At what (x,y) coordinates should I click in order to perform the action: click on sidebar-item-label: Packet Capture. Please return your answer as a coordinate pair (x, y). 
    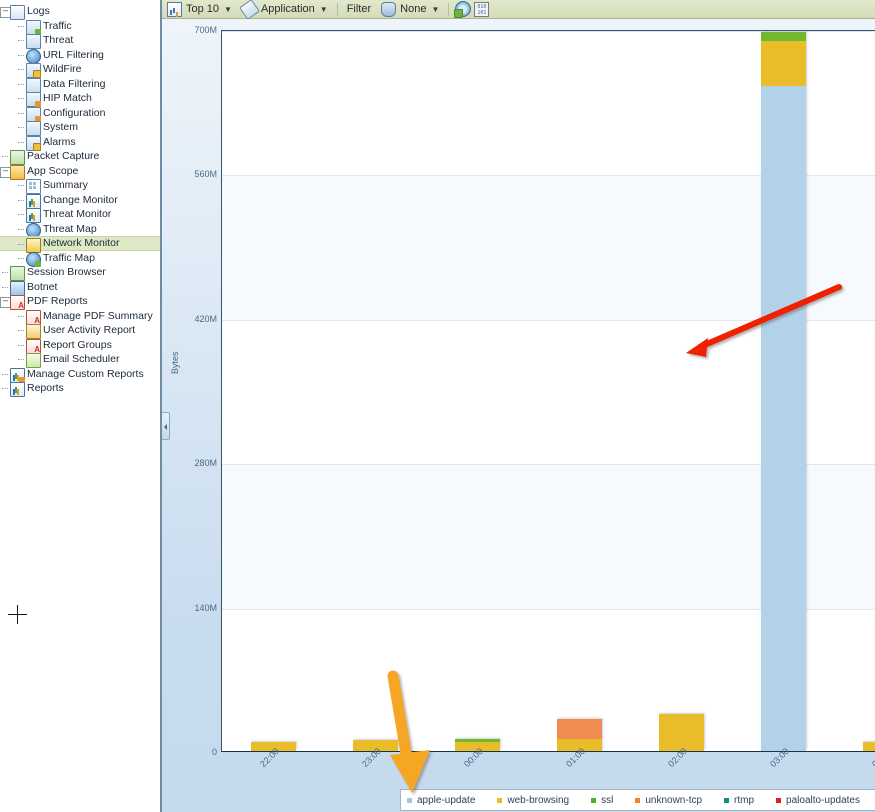
    Looking at the image, I should click on (63, 156).